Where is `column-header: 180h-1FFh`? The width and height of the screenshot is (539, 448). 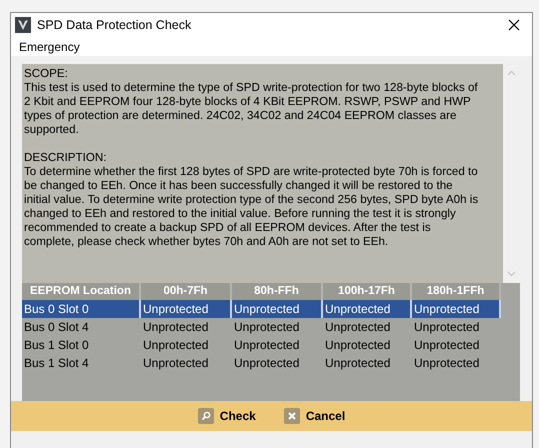 column-header: 180h-1FFh is located at coordinates (455, 291).